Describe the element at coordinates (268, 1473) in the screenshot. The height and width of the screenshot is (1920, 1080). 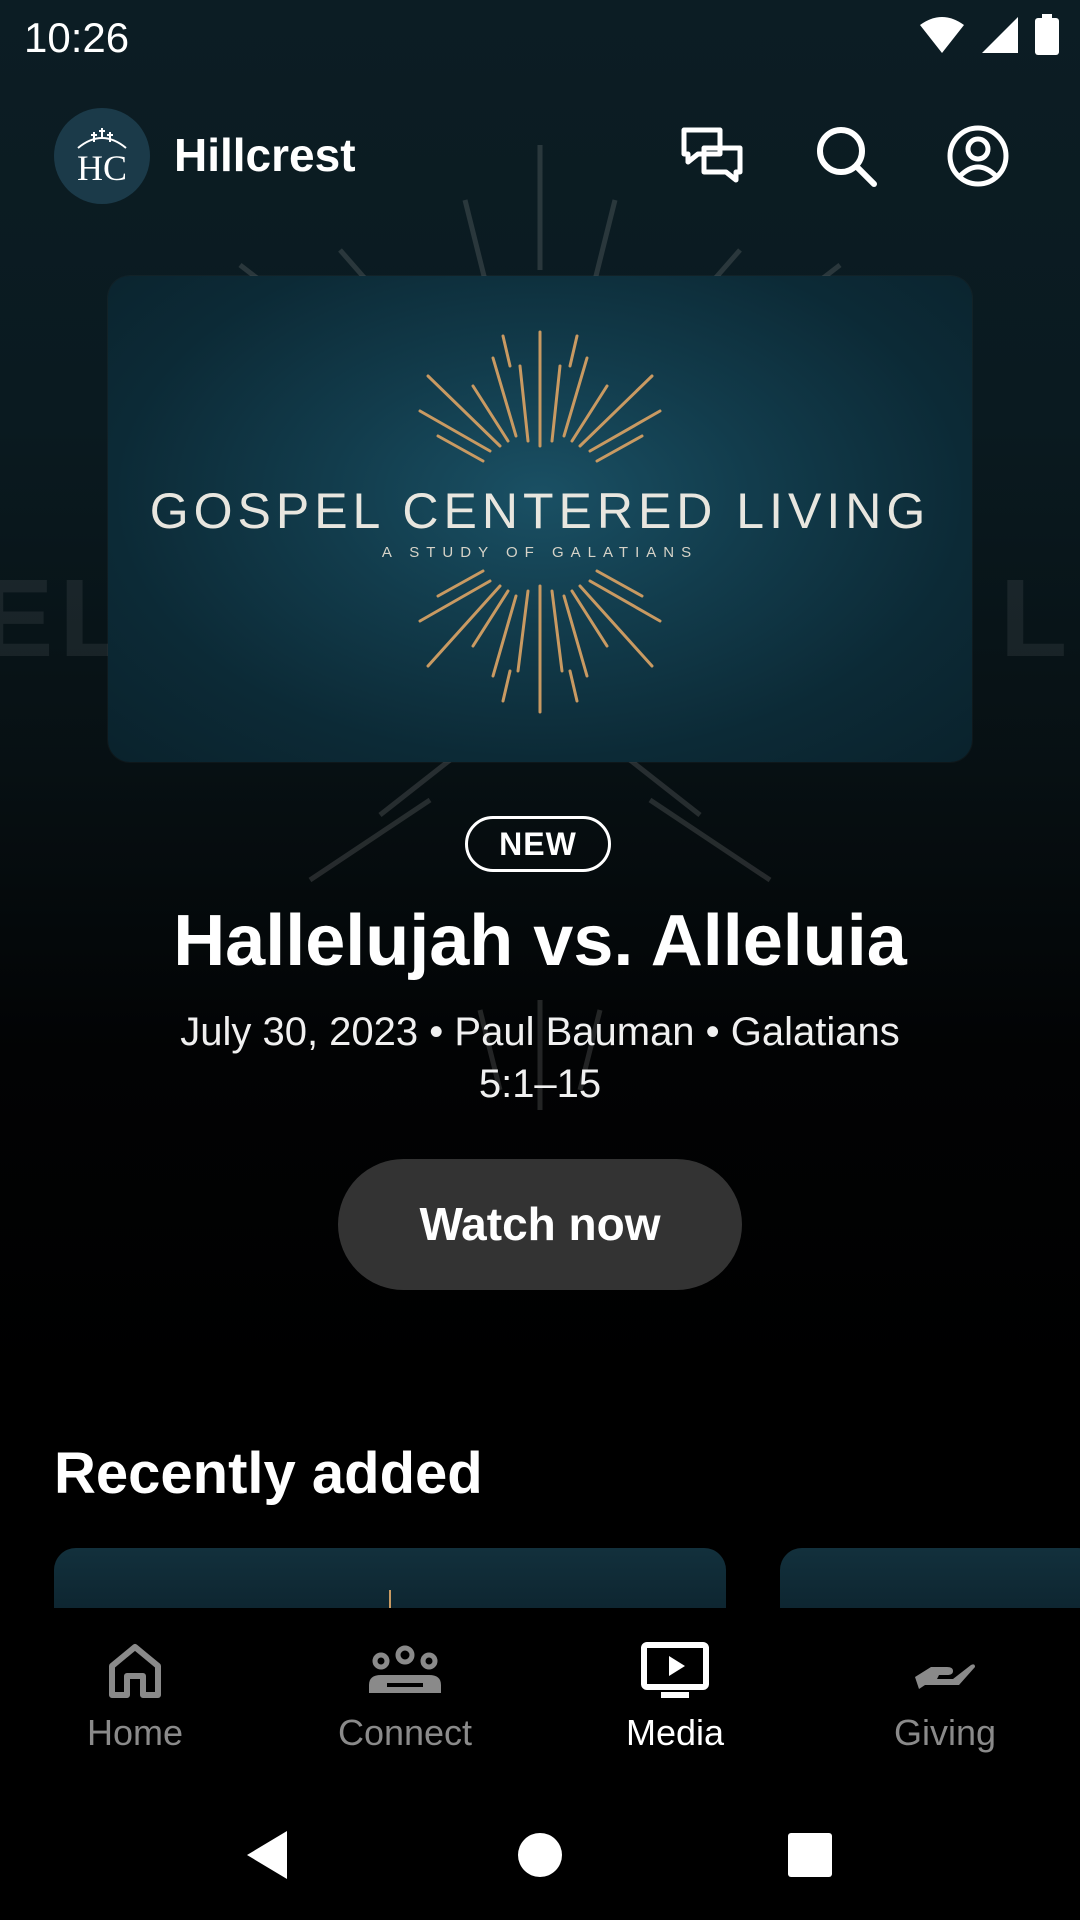
I see `recently-added-heading: Recently added` at that location.